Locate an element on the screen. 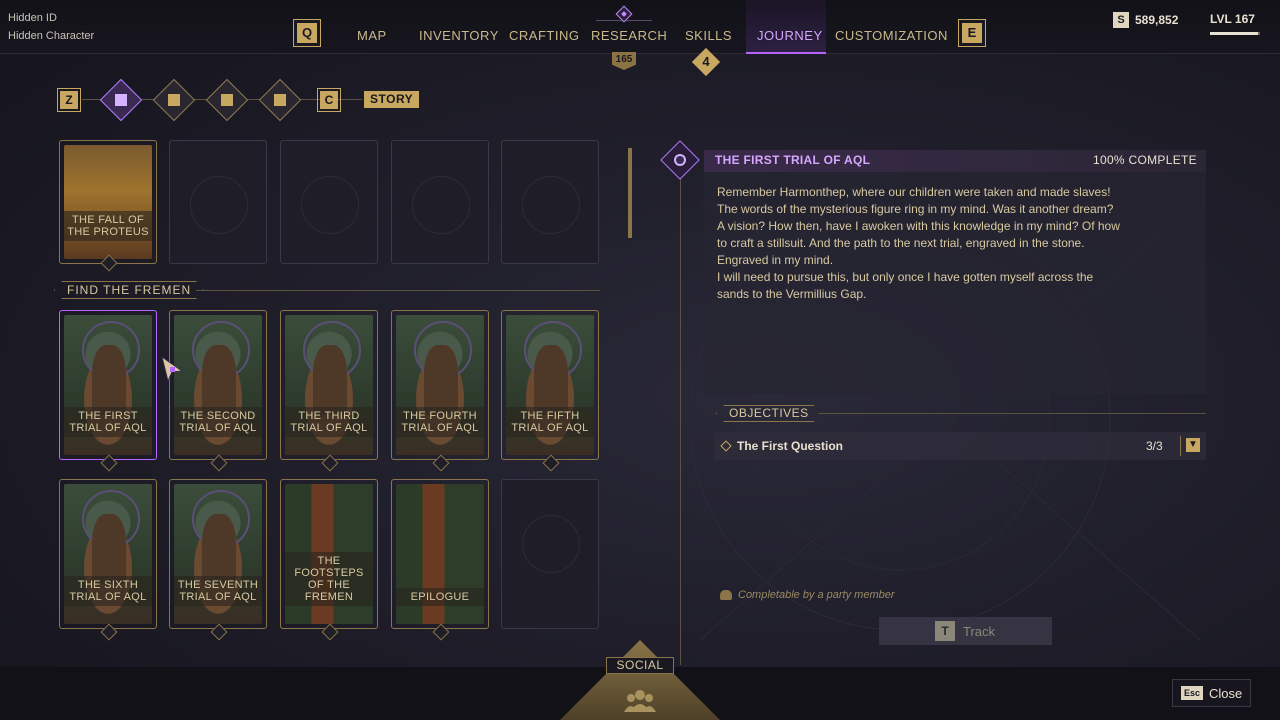  objective-separator is located at coordinates (1180, 446).